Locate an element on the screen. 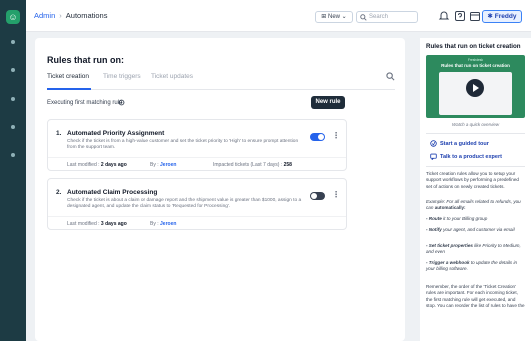  rule-meta: Last modified : 3 days ago By : Jeroen is located at coordinates (197, 223).